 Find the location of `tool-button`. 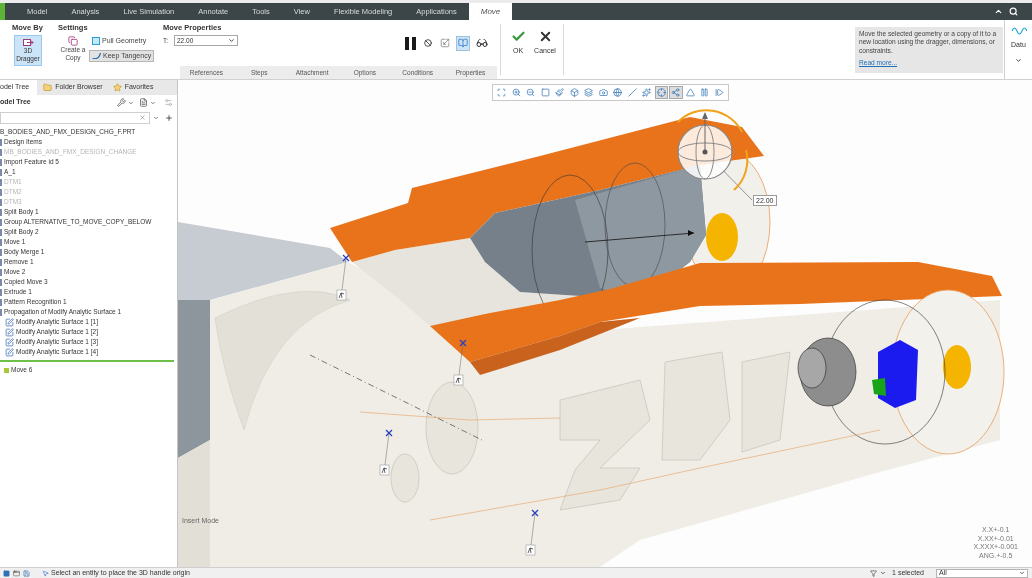

tool-button is located at coordinates (410, 43).